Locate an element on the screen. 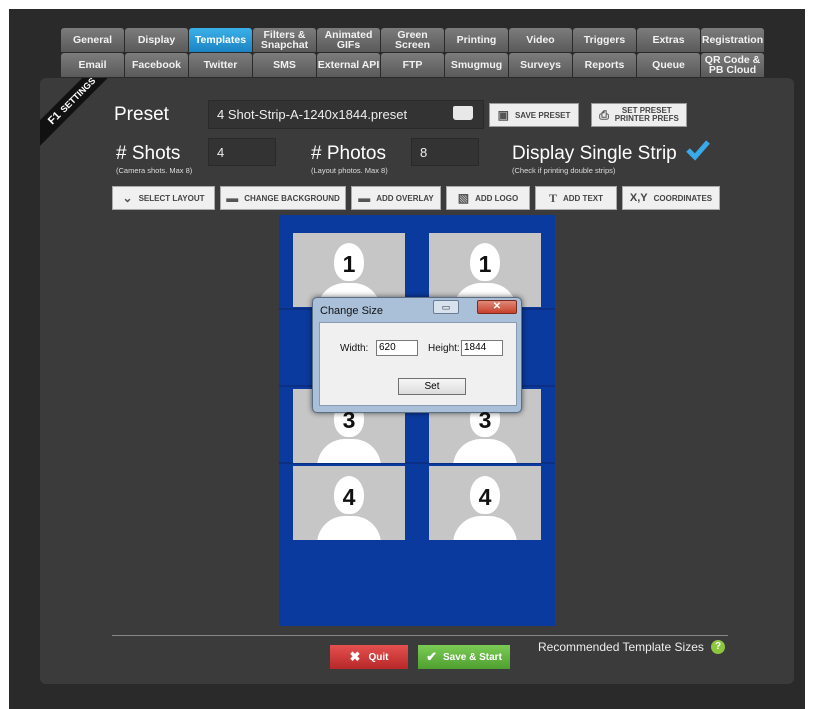  ribbon-label: SETTINGS is located at coordinates (78, 96).